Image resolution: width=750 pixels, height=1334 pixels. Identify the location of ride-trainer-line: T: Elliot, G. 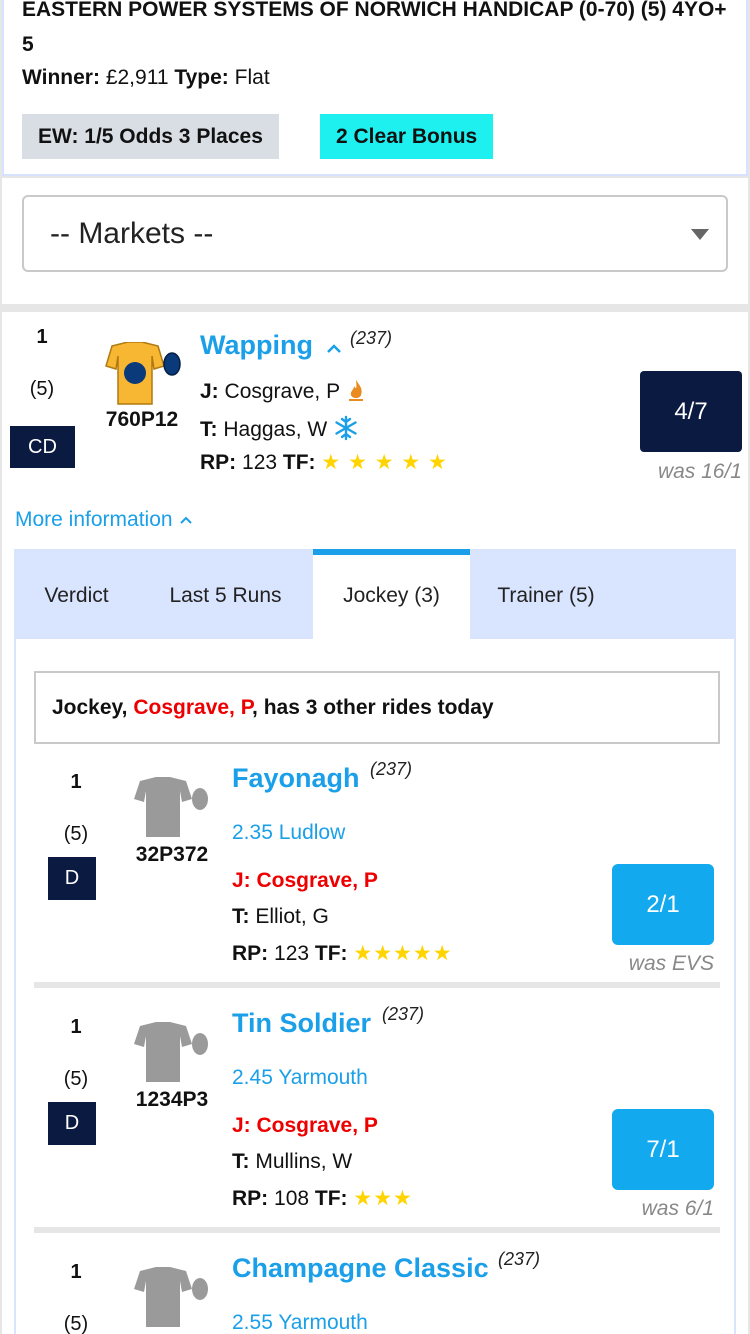
(280, 917).